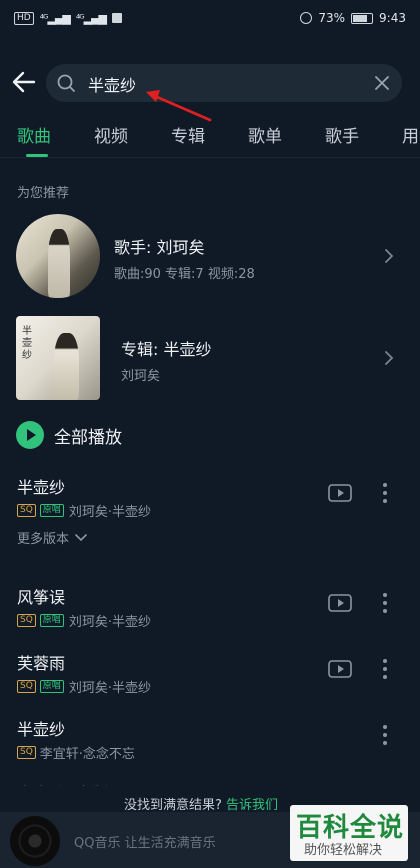 The image size is (420, 868). Describe the element at coordinates (66, 83) in the screenshot. I see `search-icon` at that location.